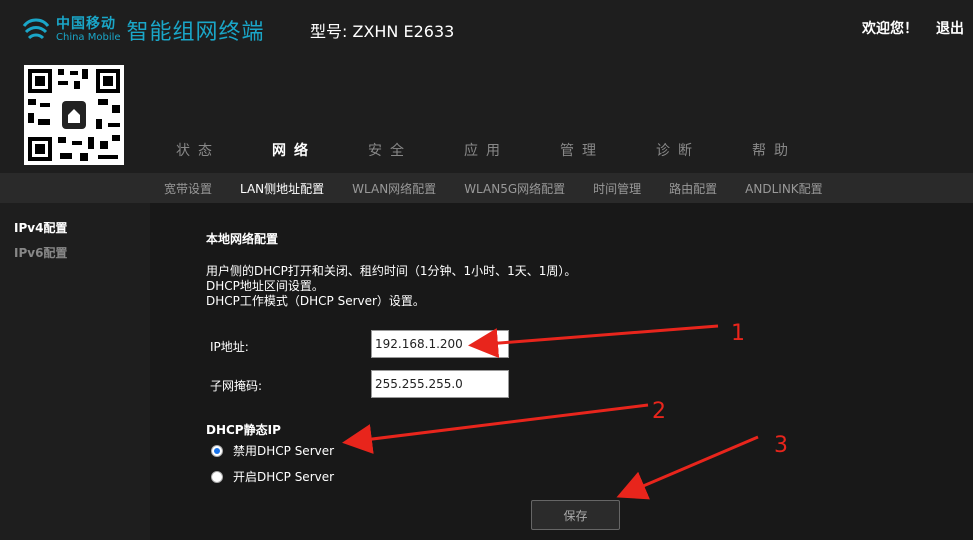  I want to click on nav-management: 管理, so click(582, 150).